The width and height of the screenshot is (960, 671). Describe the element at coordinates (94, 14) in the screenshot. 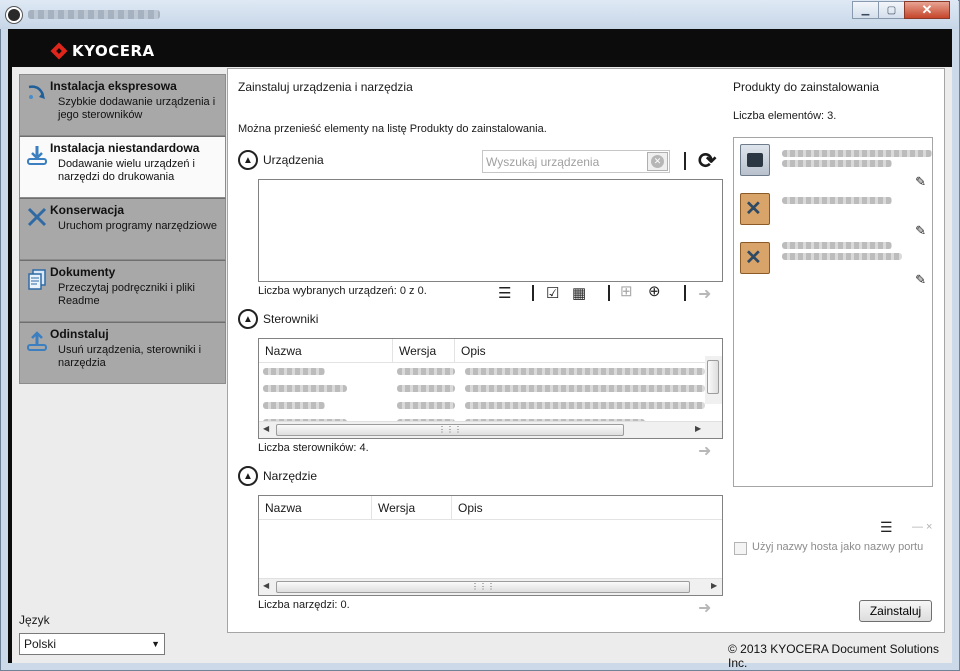

I see `window-title-redacted` at that location.